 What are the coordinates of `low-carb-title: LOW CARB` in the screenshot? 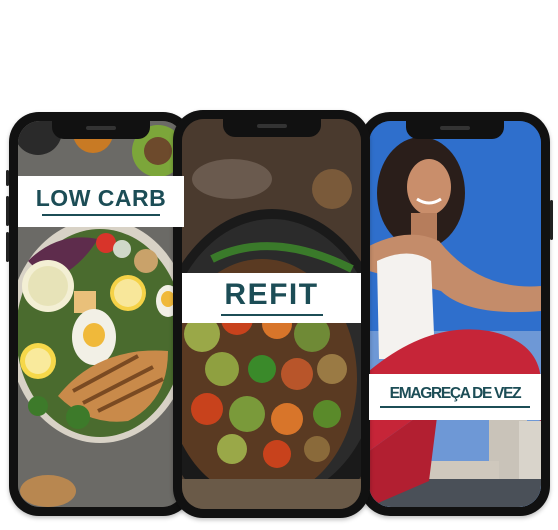 It's located at (101, 198).